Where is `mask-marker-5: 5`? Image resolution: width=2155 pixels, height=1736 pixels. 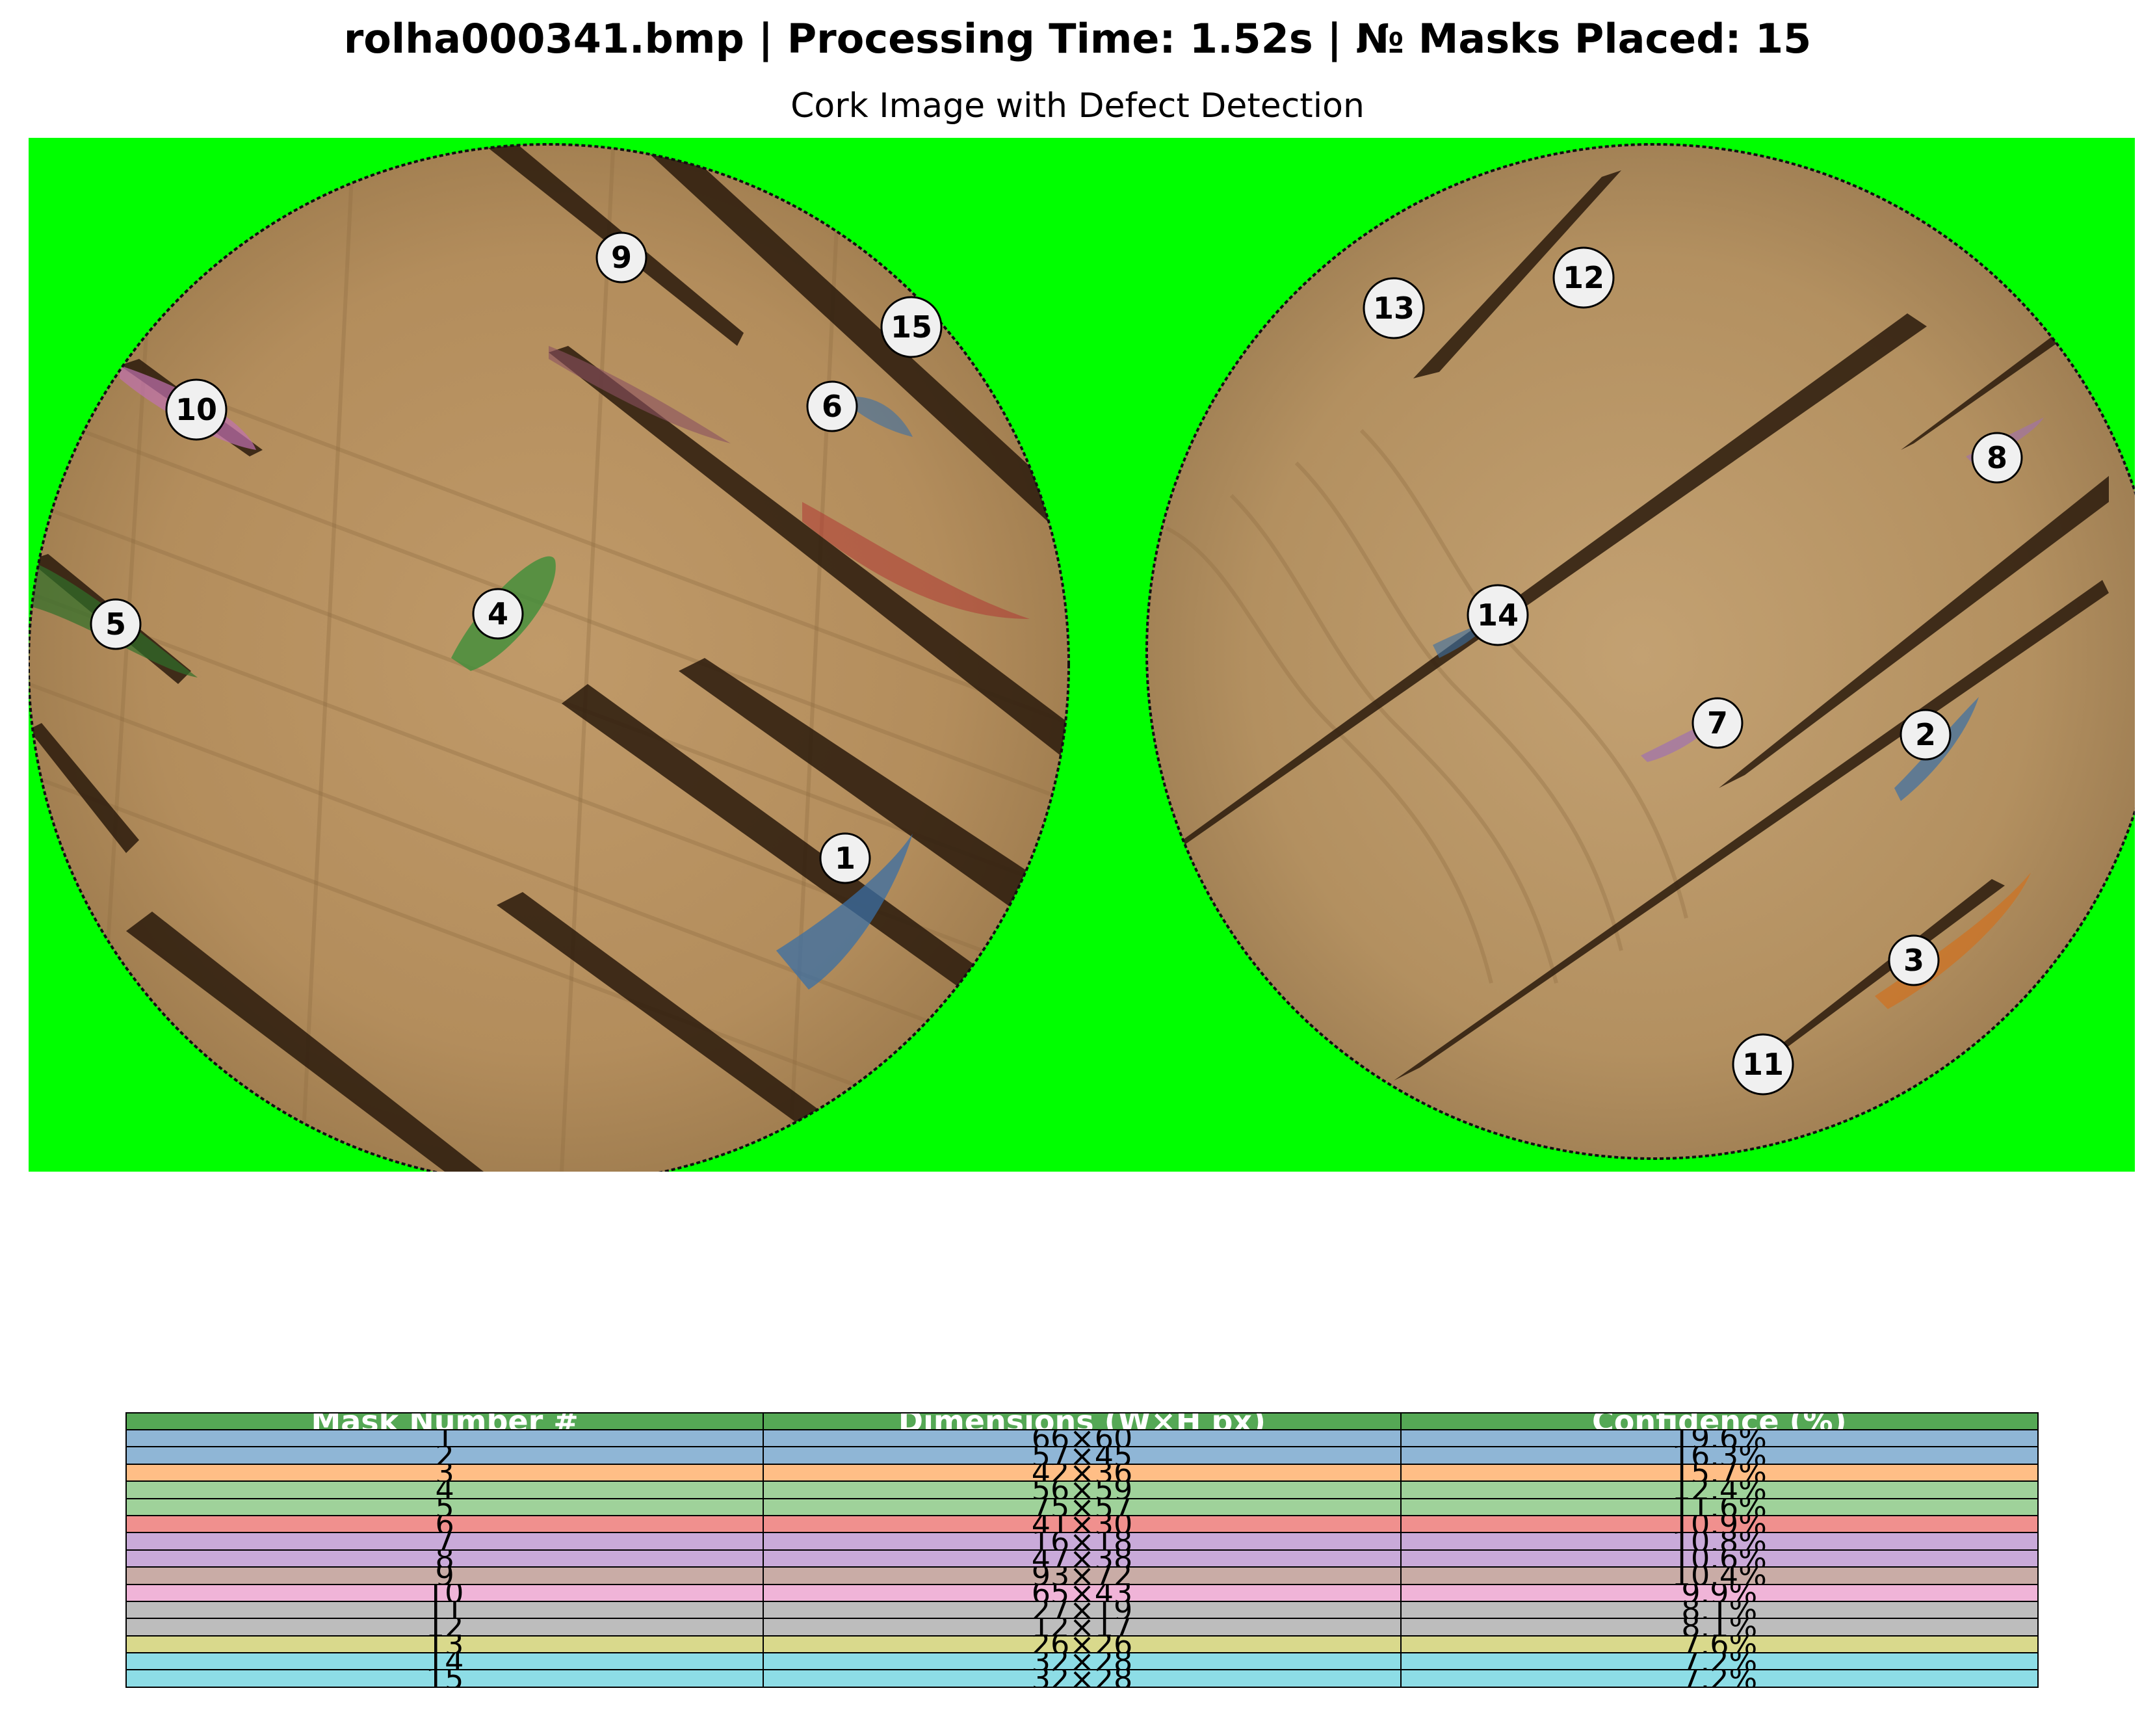
mask-marker-5: 5 is located at coordinates (116, 624).